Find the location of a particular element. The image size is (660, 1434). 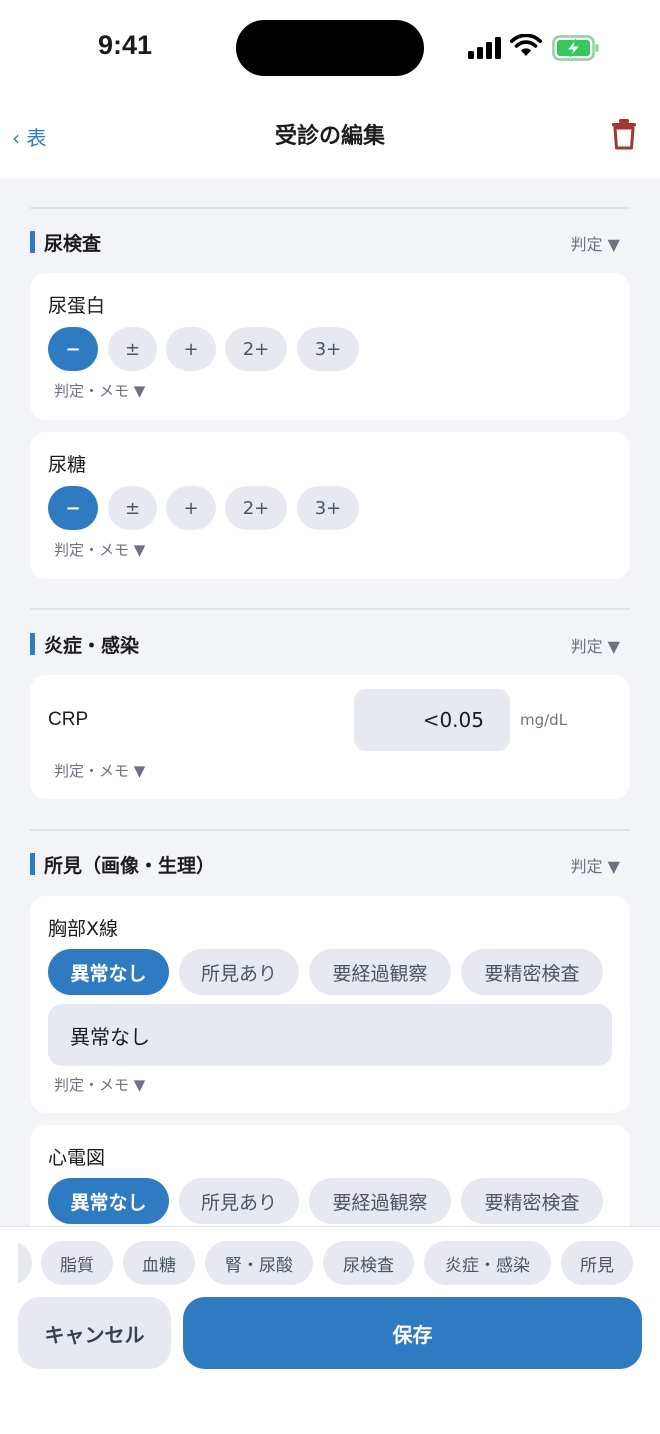

section-title: 炎症・感染 is located at coordinates (92, 646).